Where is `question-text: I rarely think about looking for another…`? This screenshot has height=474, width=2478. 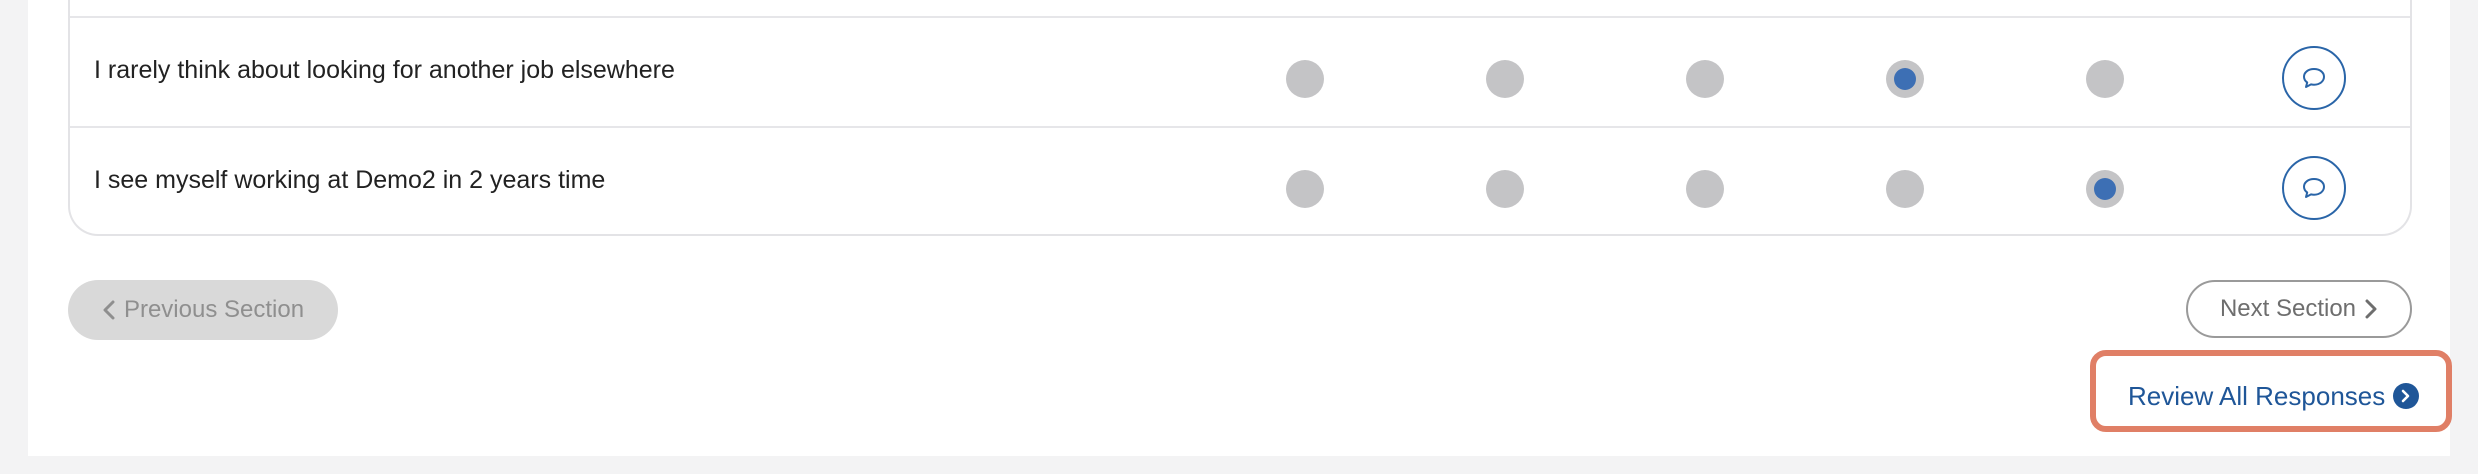 question-text: I rarely think about looking for another… is located at coordinates (384, 70).